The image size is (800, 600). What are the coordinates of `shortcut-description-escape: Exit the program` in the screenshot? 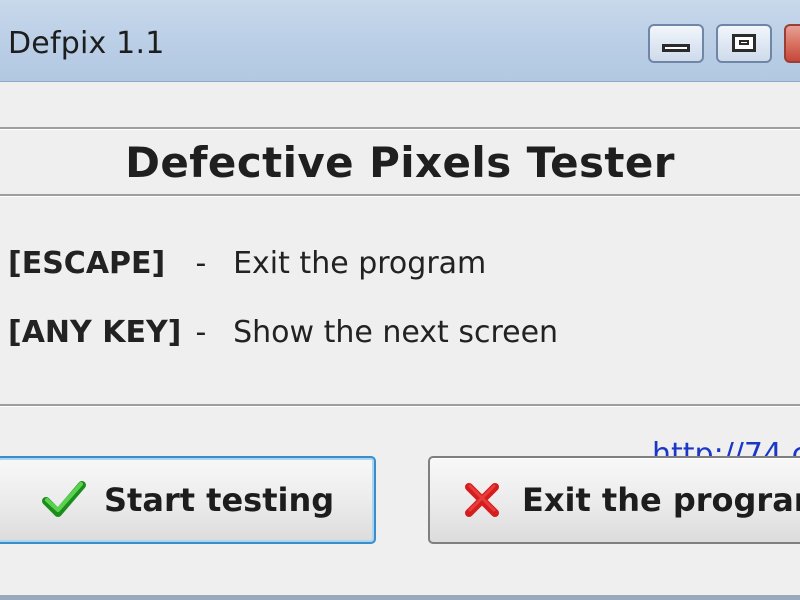 It's located at (360, 263).